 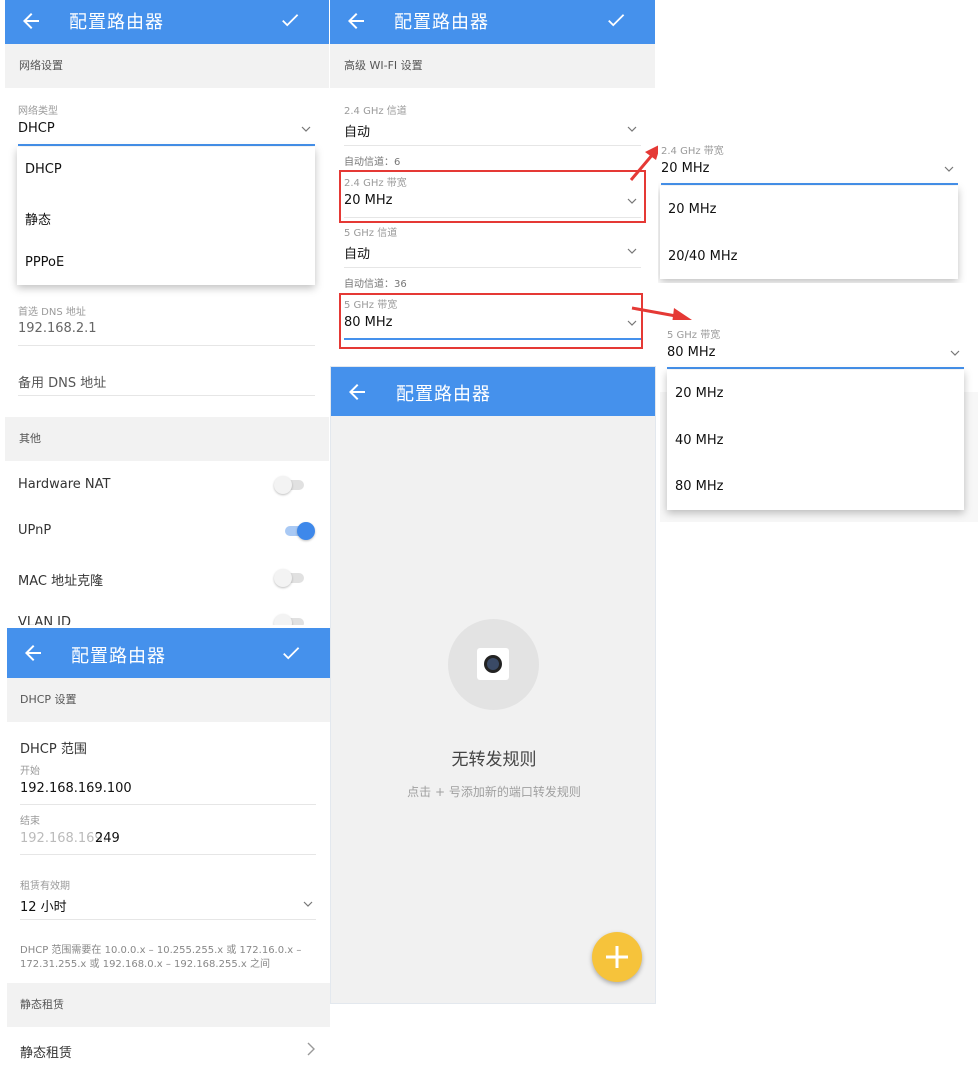 I want to click on upnp-toggle, so click(x=299, y=531).